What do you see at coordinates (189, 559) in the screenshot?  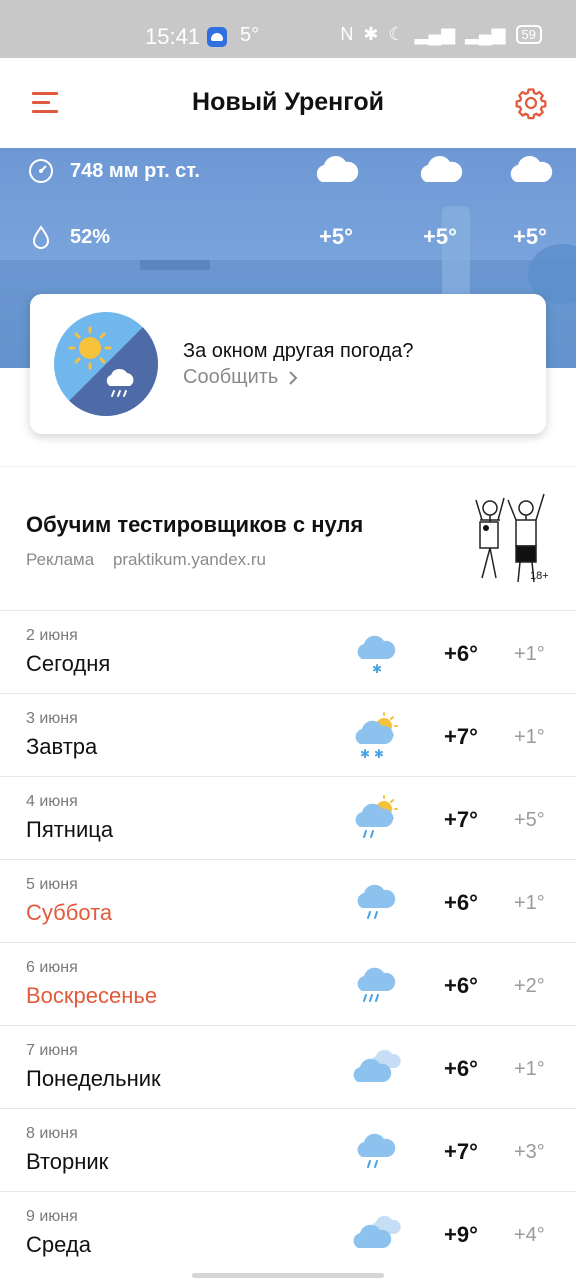 I see `ad-domain: praktikum.yandex.ru` at bounding box center [189, 559].